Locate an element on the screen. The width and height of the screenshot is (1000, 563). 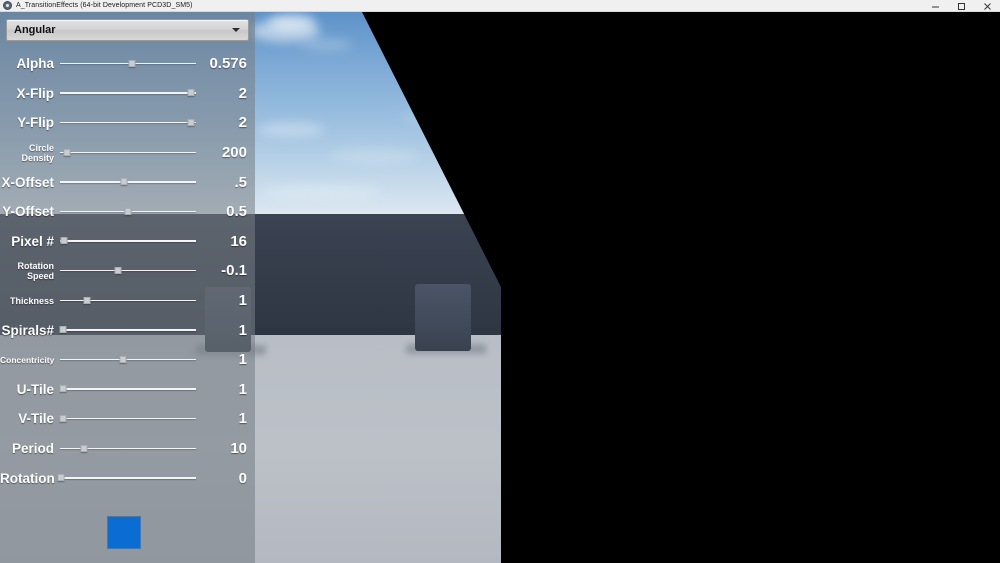
parameter-value: 0.5 is located at coordinates (236, 212).